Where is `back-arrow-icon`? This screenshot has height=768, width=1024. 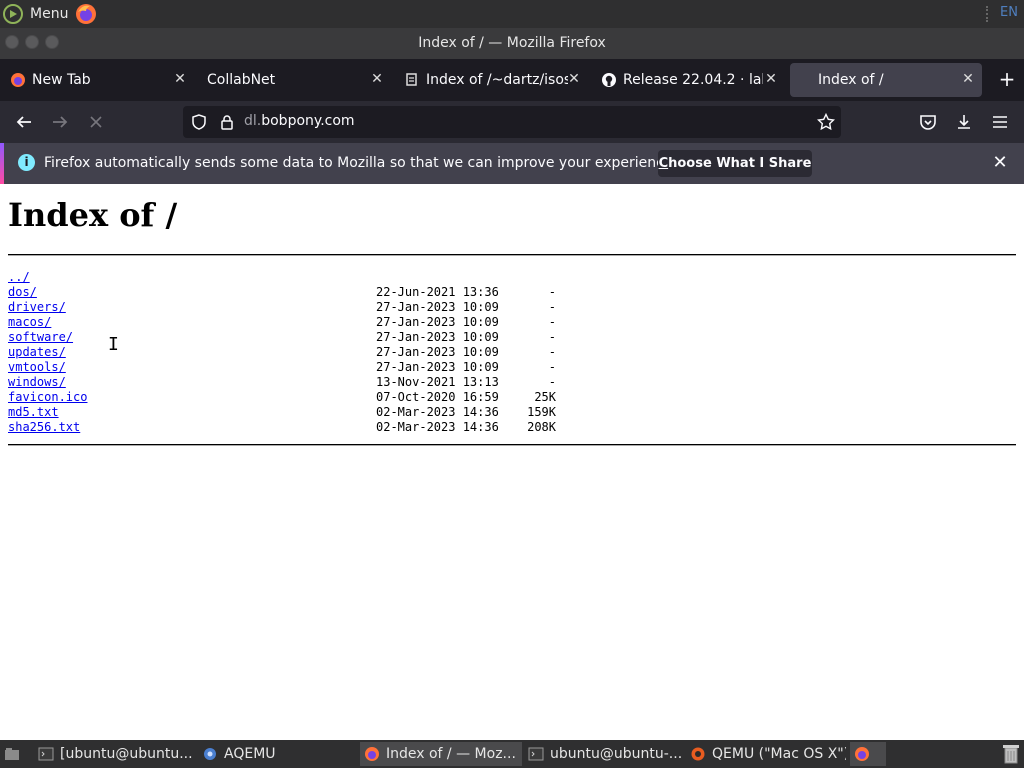
back-arrow-icon is located at coordinates (23, 122).